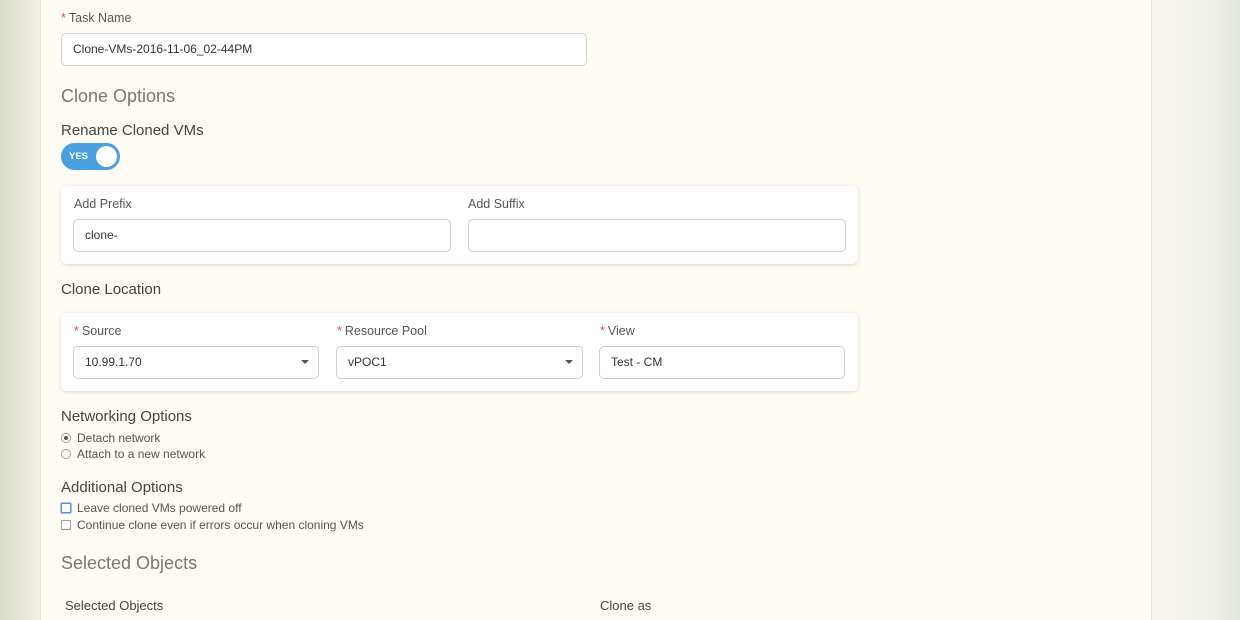  Describe the element at coordinates (111, 289) in the screenshot. I see `clone-location-title: Clone Location` at that location.